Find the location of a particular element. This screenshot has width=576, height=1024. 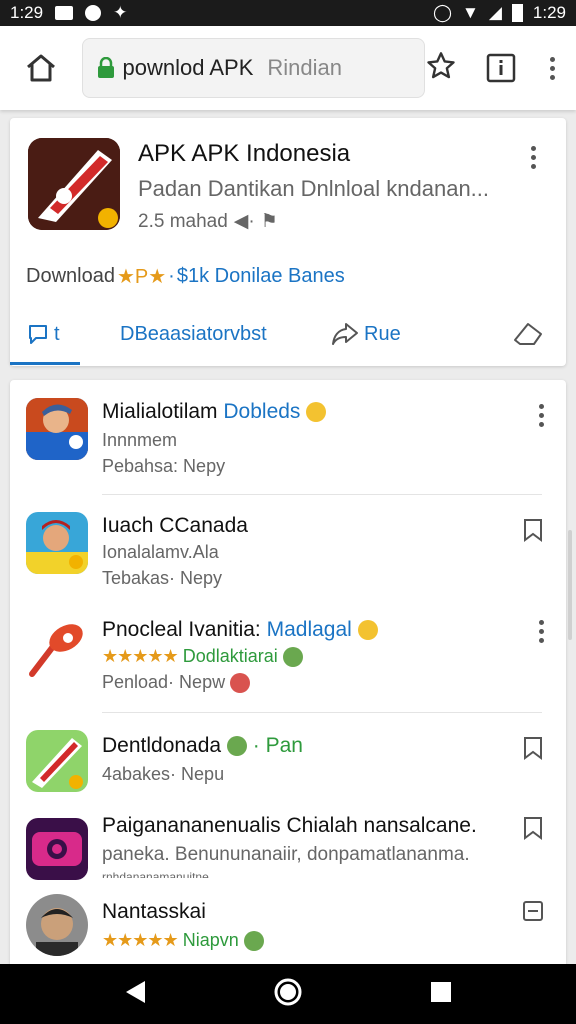

nav-back-button is located at coordinates (135, 994).